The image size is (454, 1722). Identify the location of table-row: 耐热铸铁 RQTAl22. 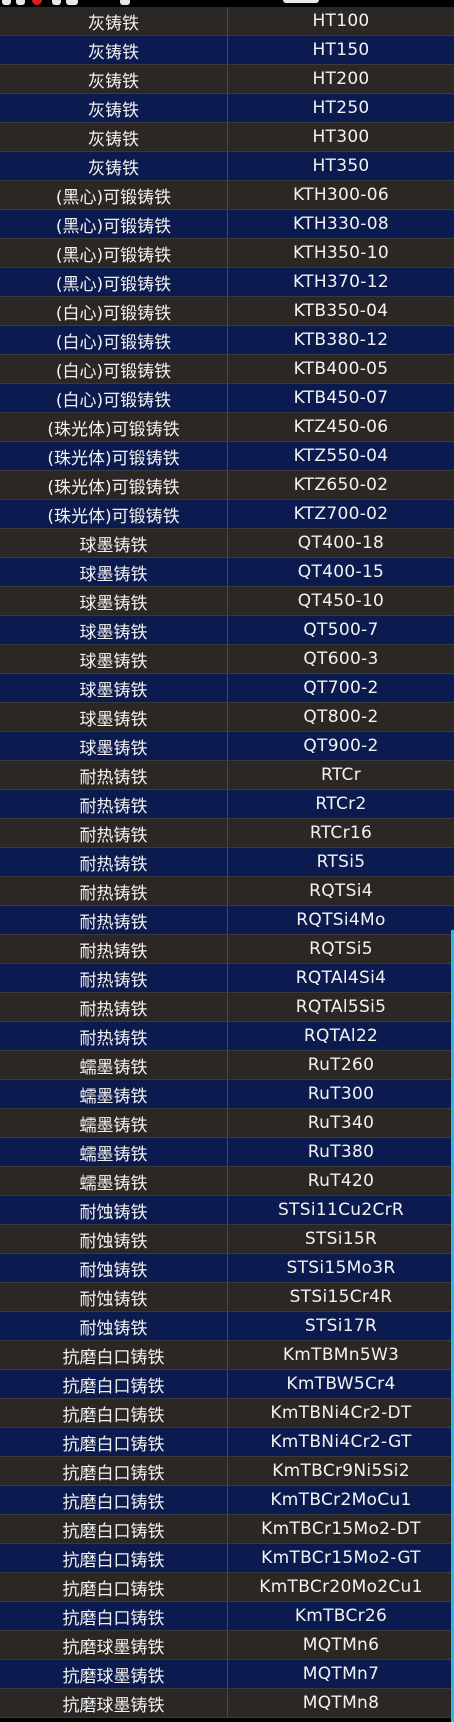
(227, 1036).